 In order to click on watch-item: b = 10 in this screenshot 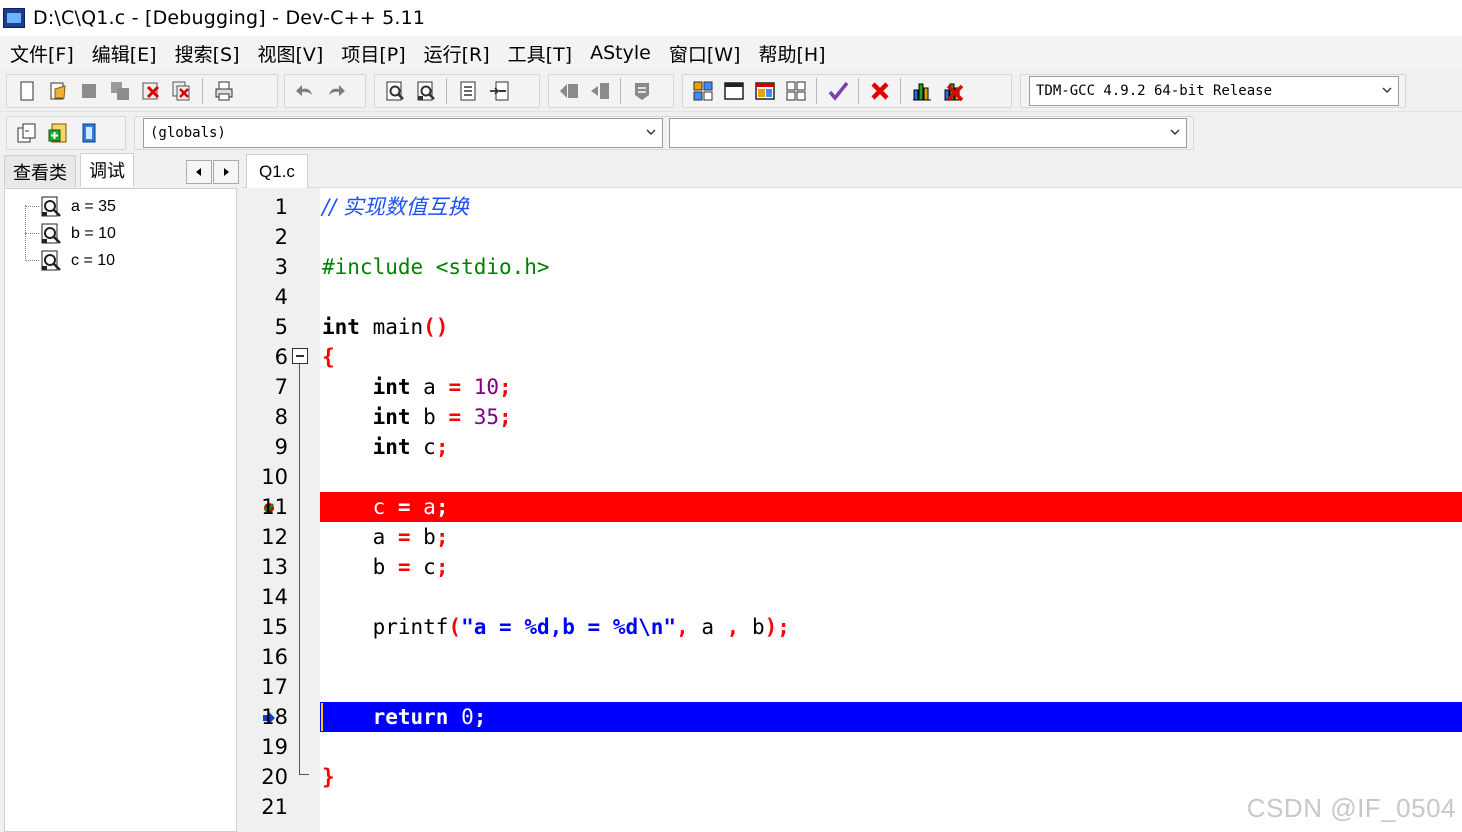, I will do `click(77, 234)`.